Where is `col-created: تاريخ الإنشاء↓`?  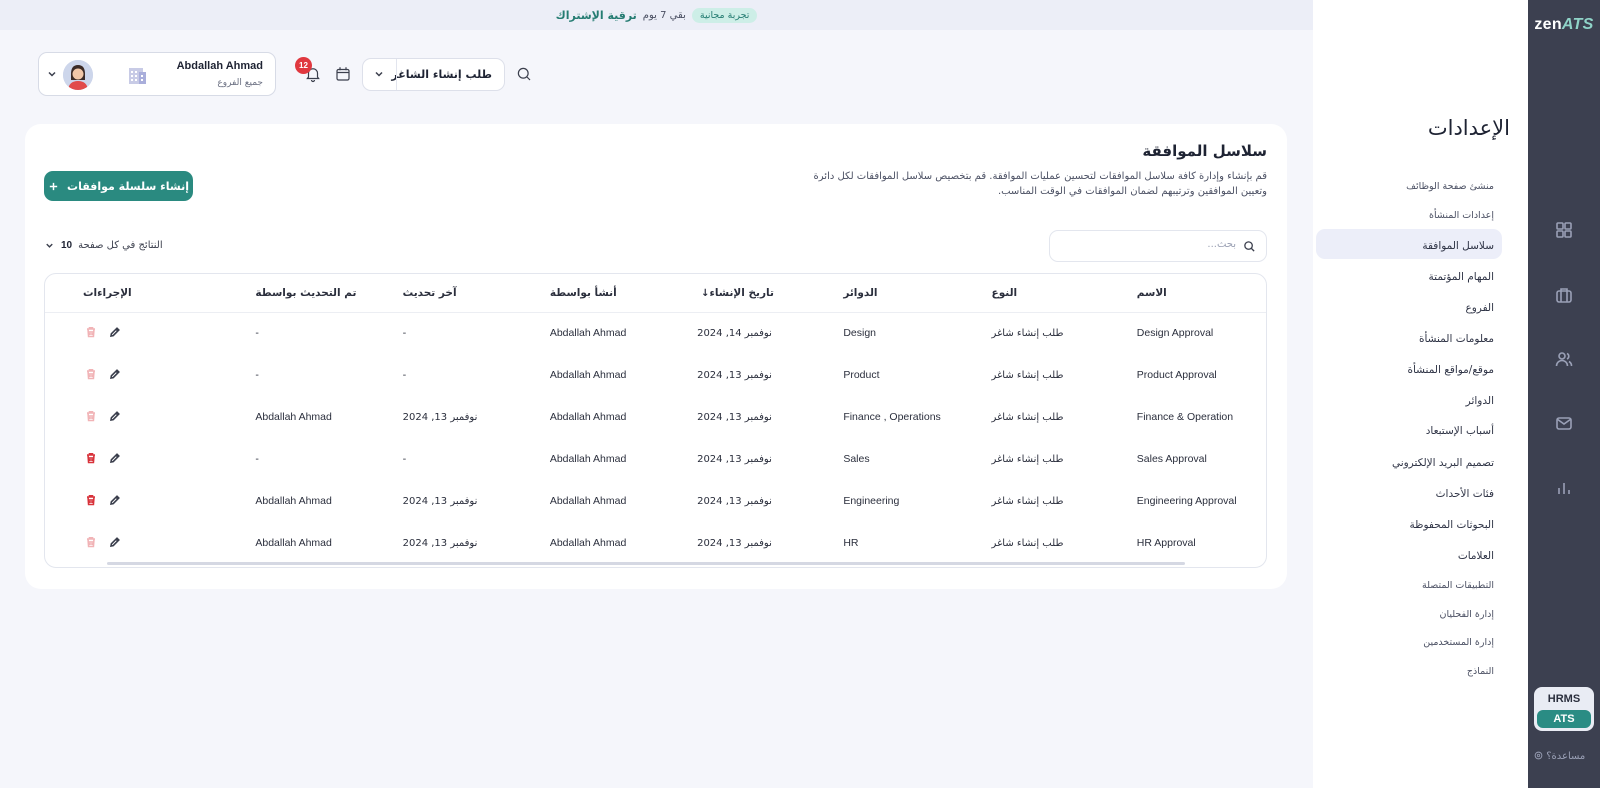 col-created: تاريخ الإنشاء↓ is located at coordinates (760, 293).